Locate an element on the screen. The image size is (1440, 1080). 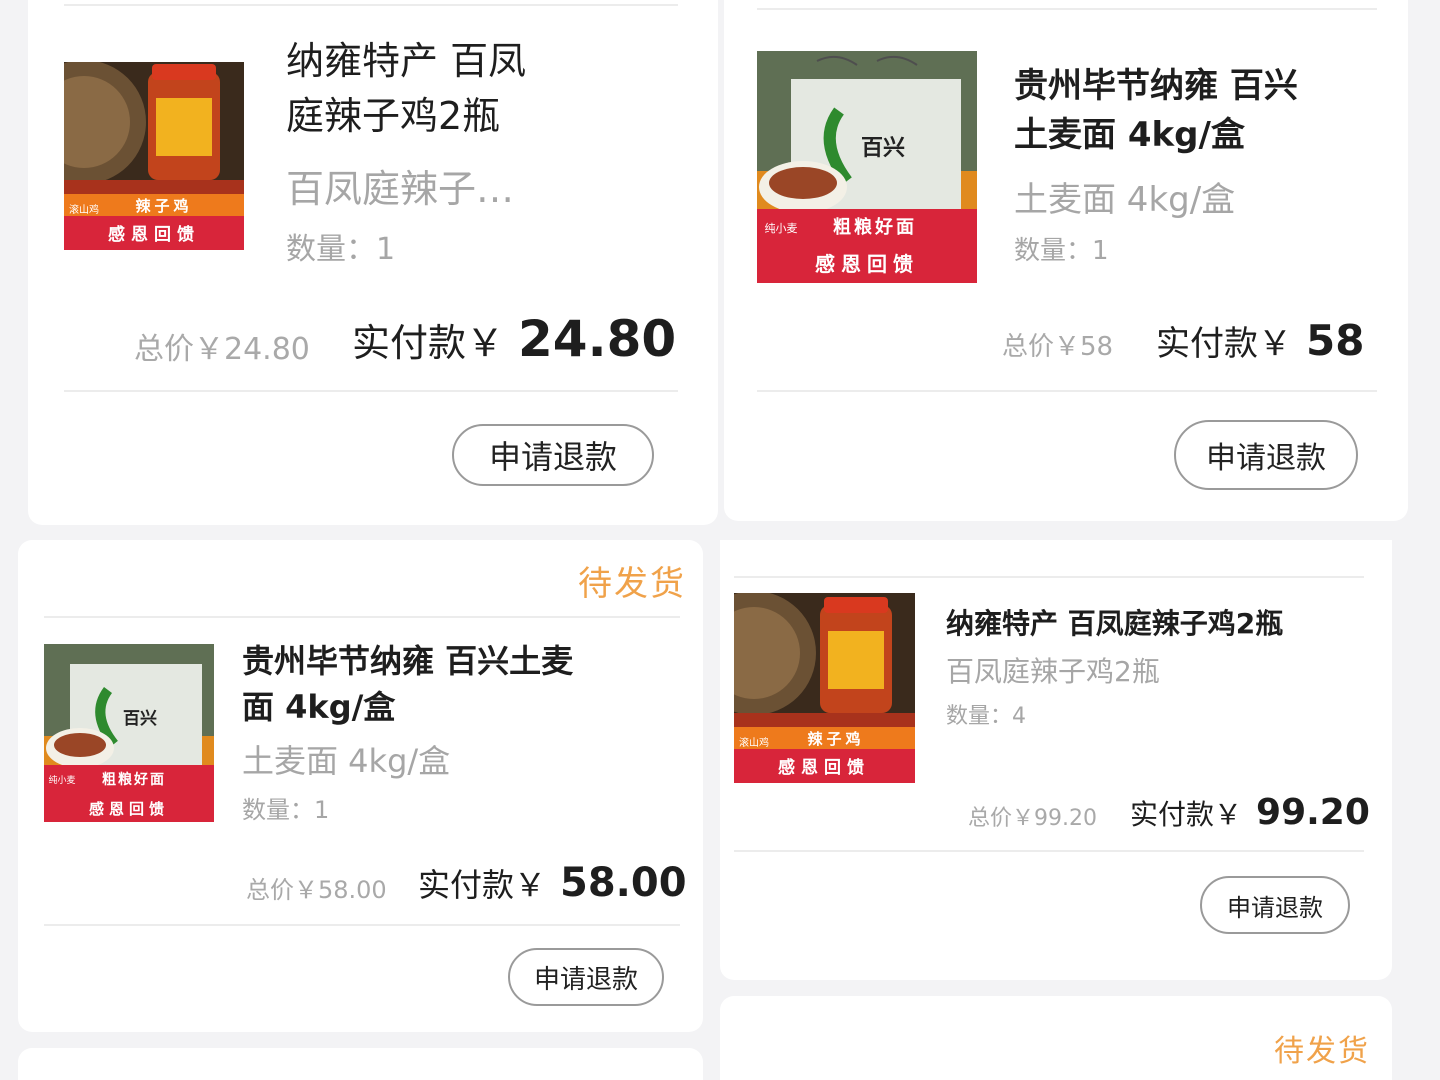
paid-value: 58.00 is located at coordinates (623, 883).